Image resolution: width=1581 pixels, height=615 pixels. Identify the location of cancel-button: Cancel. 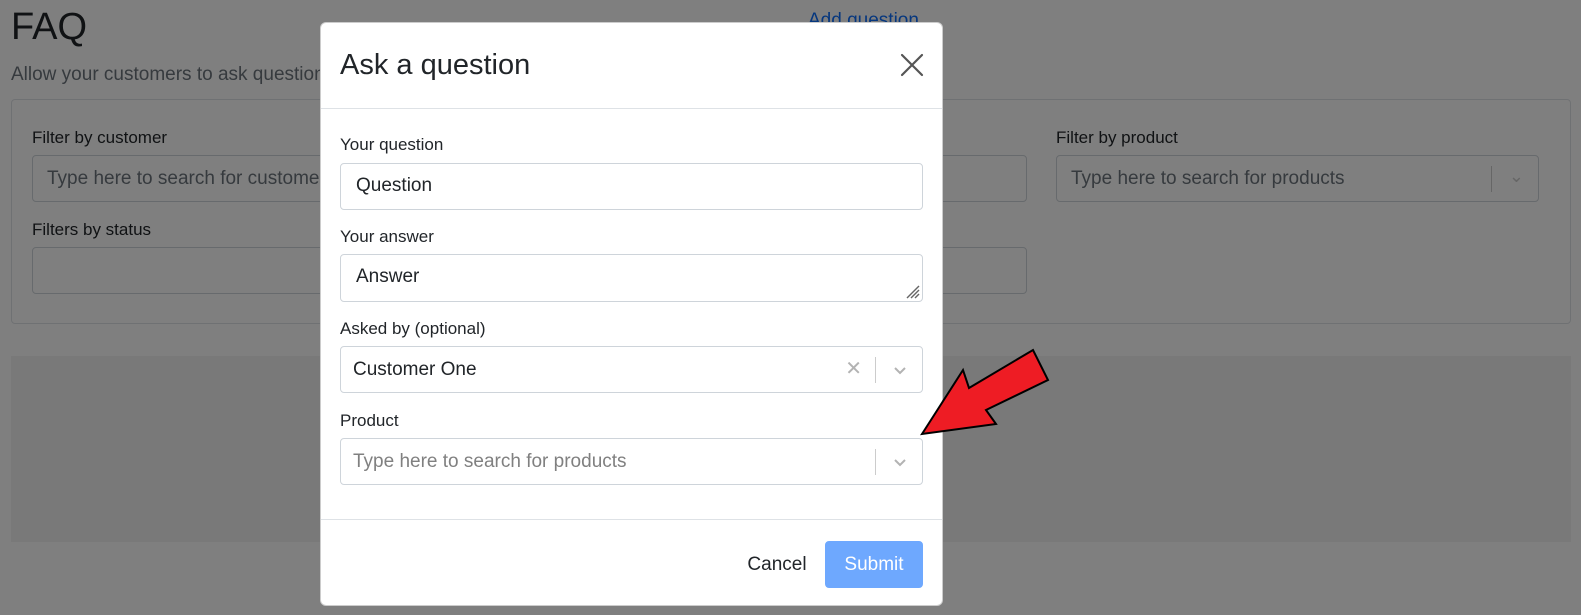
(777, 565).